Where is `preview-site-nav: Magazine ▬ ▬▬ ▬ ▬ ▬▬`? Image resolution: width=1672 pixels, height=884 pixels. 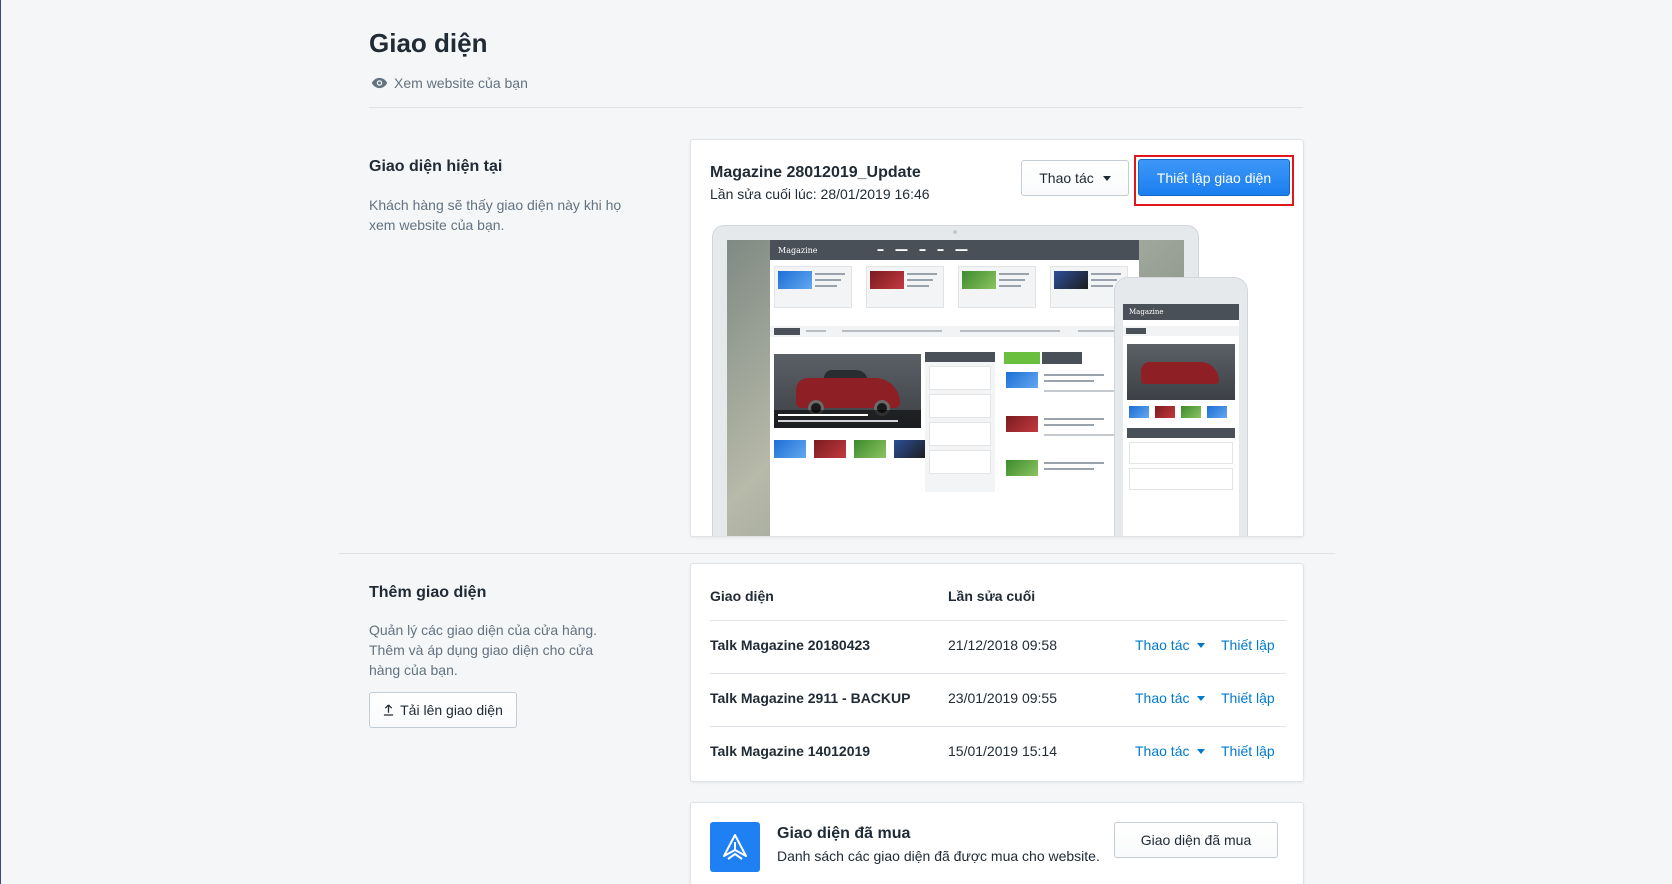 preview-site-nav: Magazine ▬ ▬▬ ▬ ▬ ▬▬ is located at coordinates (954, 250).